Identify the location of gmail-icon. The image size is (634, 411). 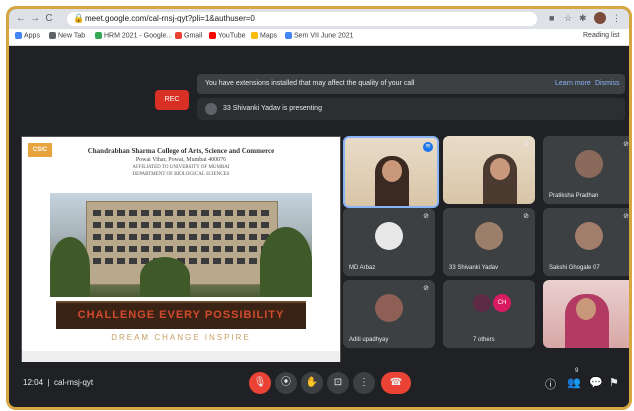
(178, 35).